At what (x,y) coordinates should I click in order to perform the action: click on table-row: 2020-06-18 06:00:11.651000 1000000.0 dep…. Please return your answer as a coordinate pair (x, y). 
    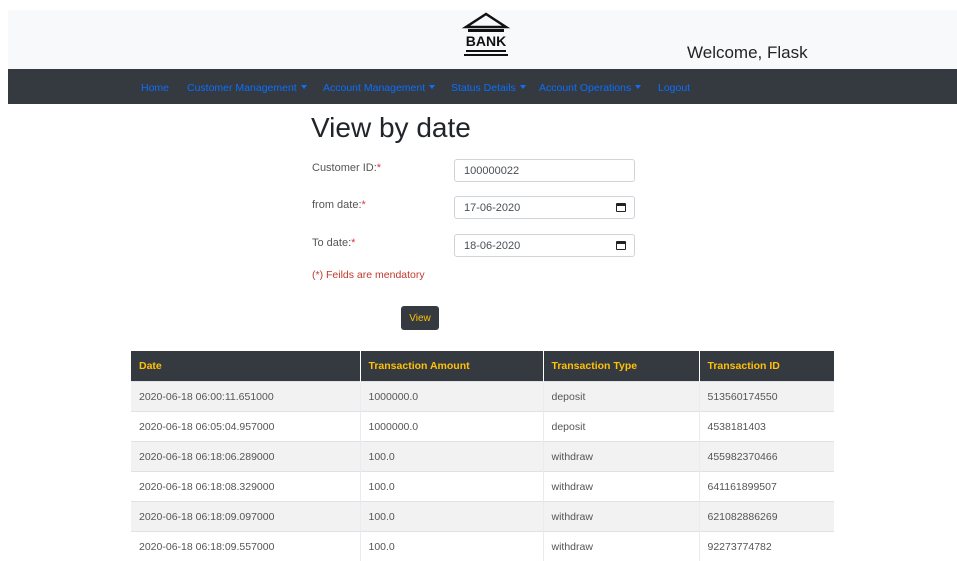
    Looking at the image, I should click on (482, 397).